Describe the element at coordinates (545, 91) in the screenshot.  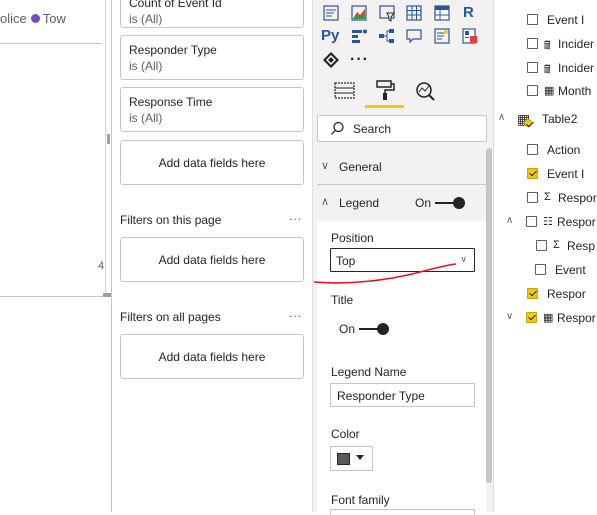
I see `field-item: ▦ Month` at that location.